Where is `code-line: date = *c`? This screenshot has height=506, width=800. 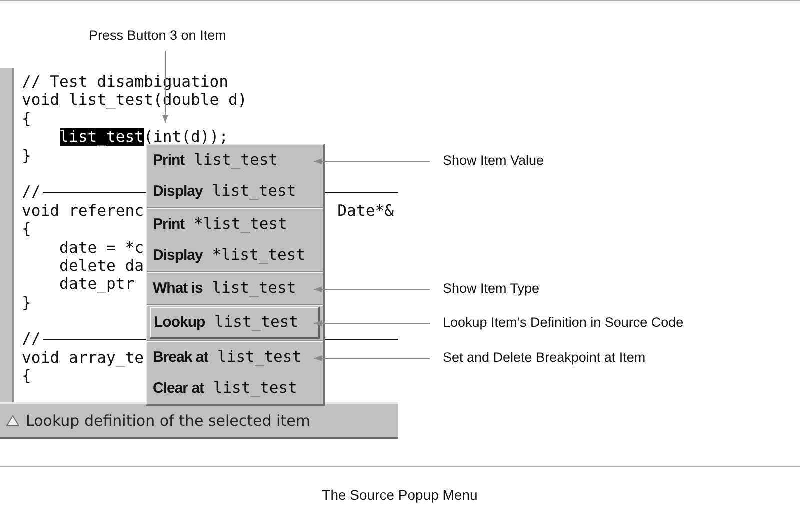 code-line: date = *c is located at coordinates (101, 247).